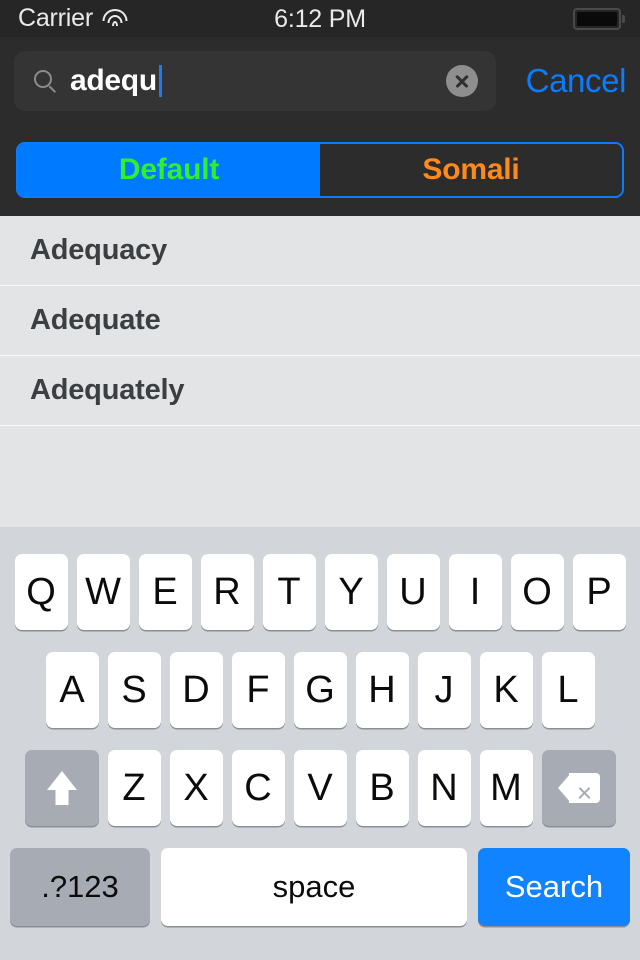 The image size is (640, 960). I want to click on keyboard-row-3: Z X C V B N M, so click(320, 777).